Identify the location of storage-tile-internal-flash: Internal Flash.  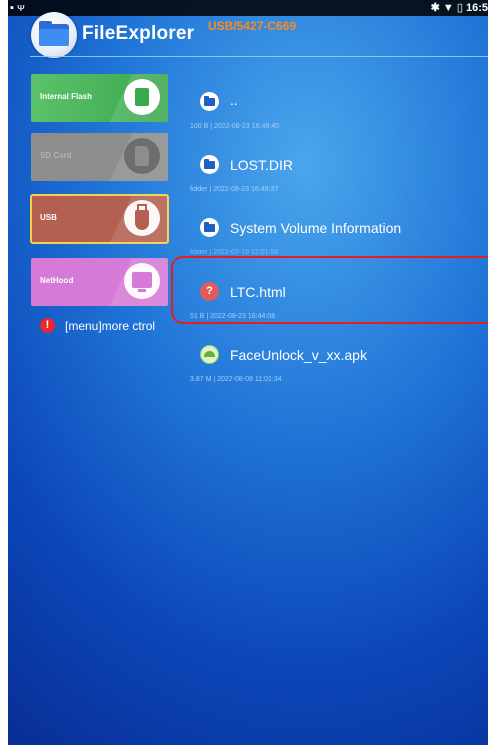
(99, 98).